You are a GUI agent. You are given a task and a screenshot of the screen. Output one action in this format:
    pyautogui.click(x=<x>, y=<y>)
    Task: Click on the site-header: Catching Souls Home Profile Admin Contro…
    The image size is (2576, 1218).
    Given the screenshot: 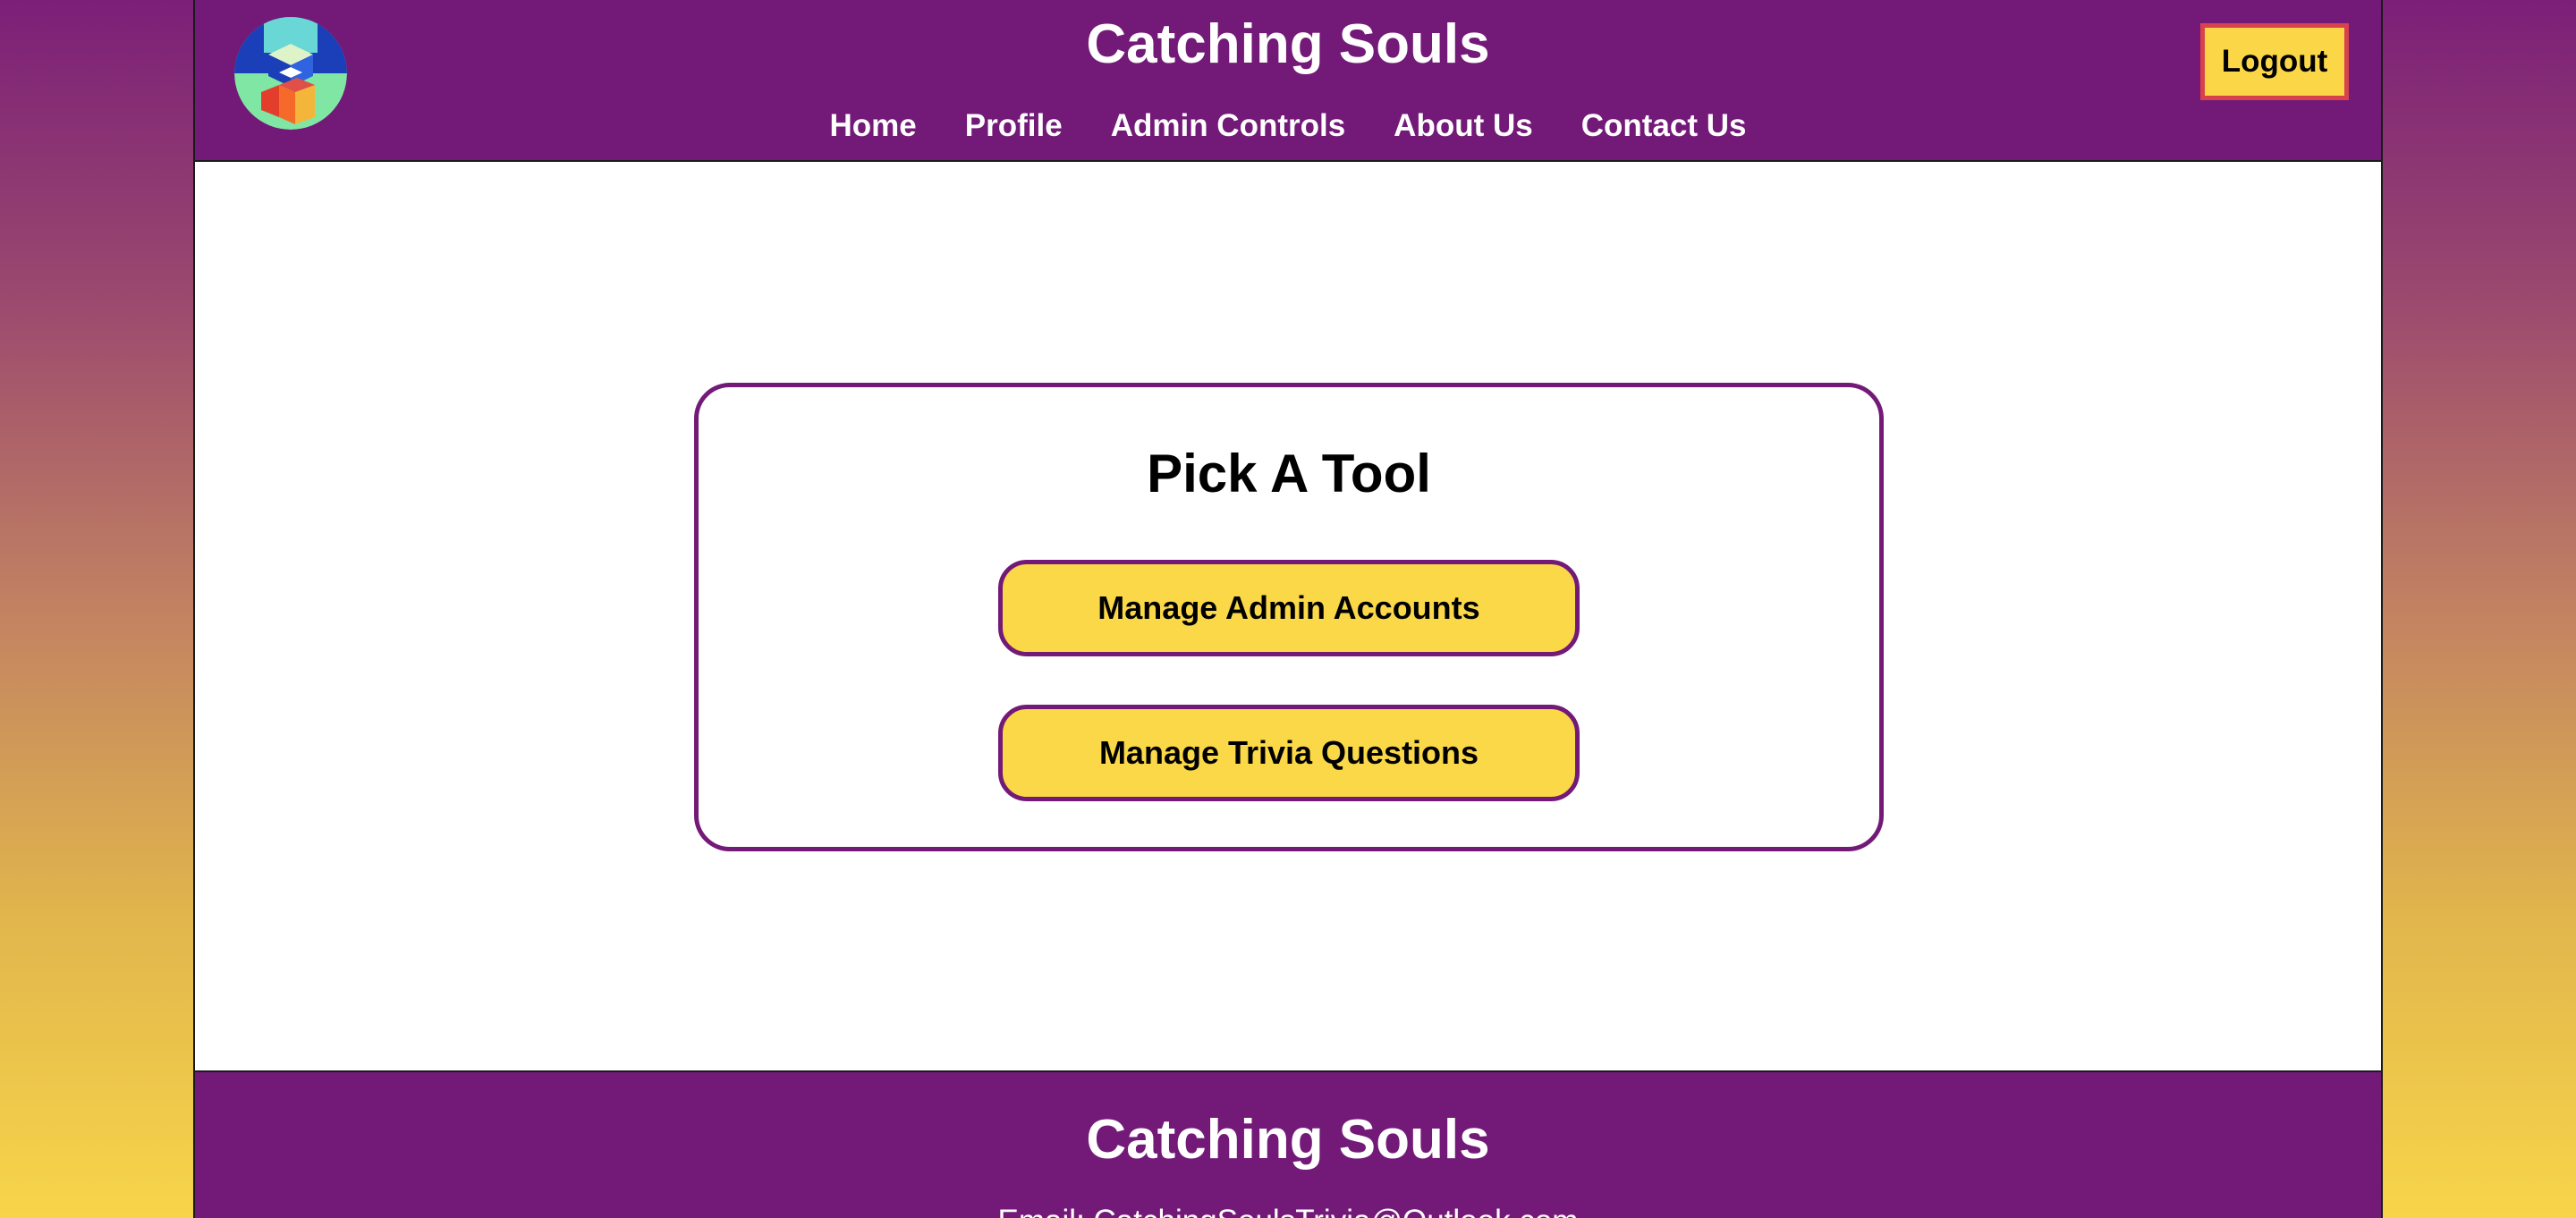 What is the action you would take?
    pyautogui.click(x=1288, y=81)
    